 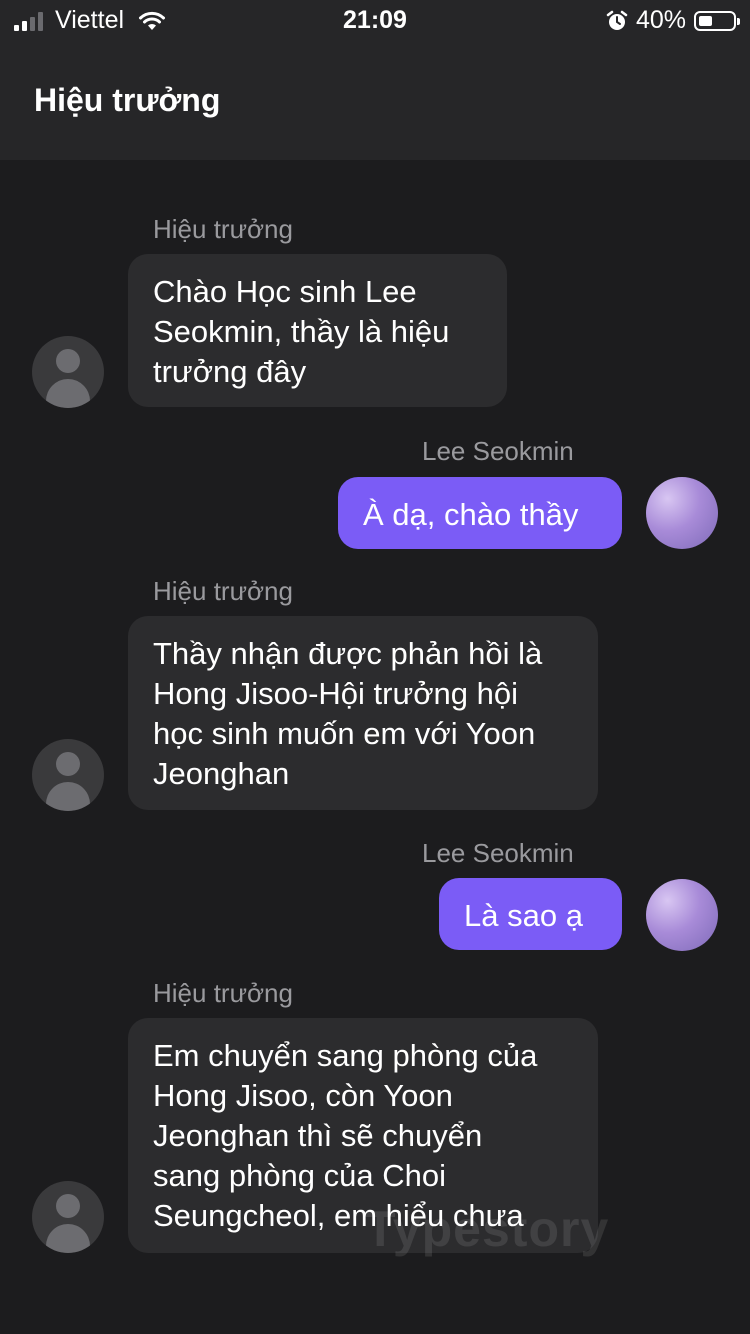 I want to click on battery-icon, so click(x=717, y=20).